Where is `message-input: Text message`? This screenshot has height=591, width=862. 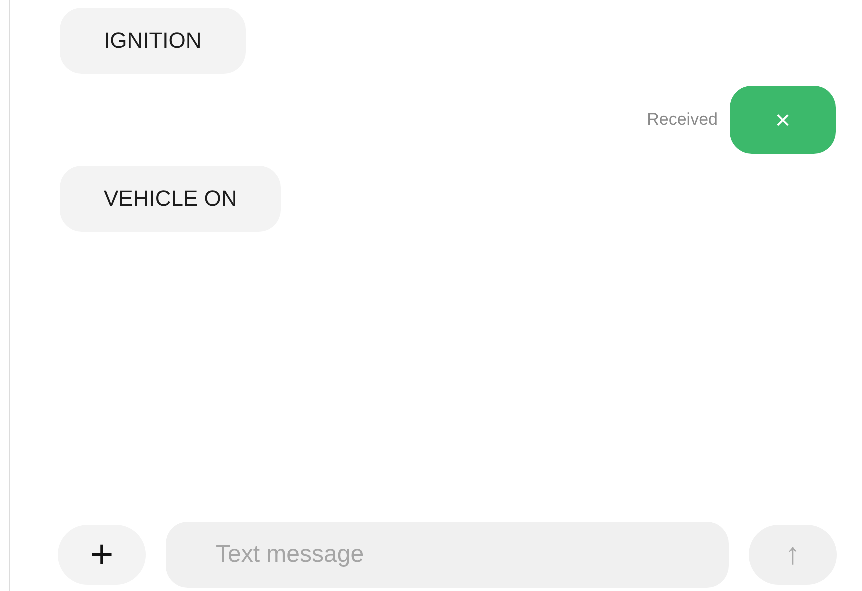
message-input: Text message is located at coordinates (447, 555).